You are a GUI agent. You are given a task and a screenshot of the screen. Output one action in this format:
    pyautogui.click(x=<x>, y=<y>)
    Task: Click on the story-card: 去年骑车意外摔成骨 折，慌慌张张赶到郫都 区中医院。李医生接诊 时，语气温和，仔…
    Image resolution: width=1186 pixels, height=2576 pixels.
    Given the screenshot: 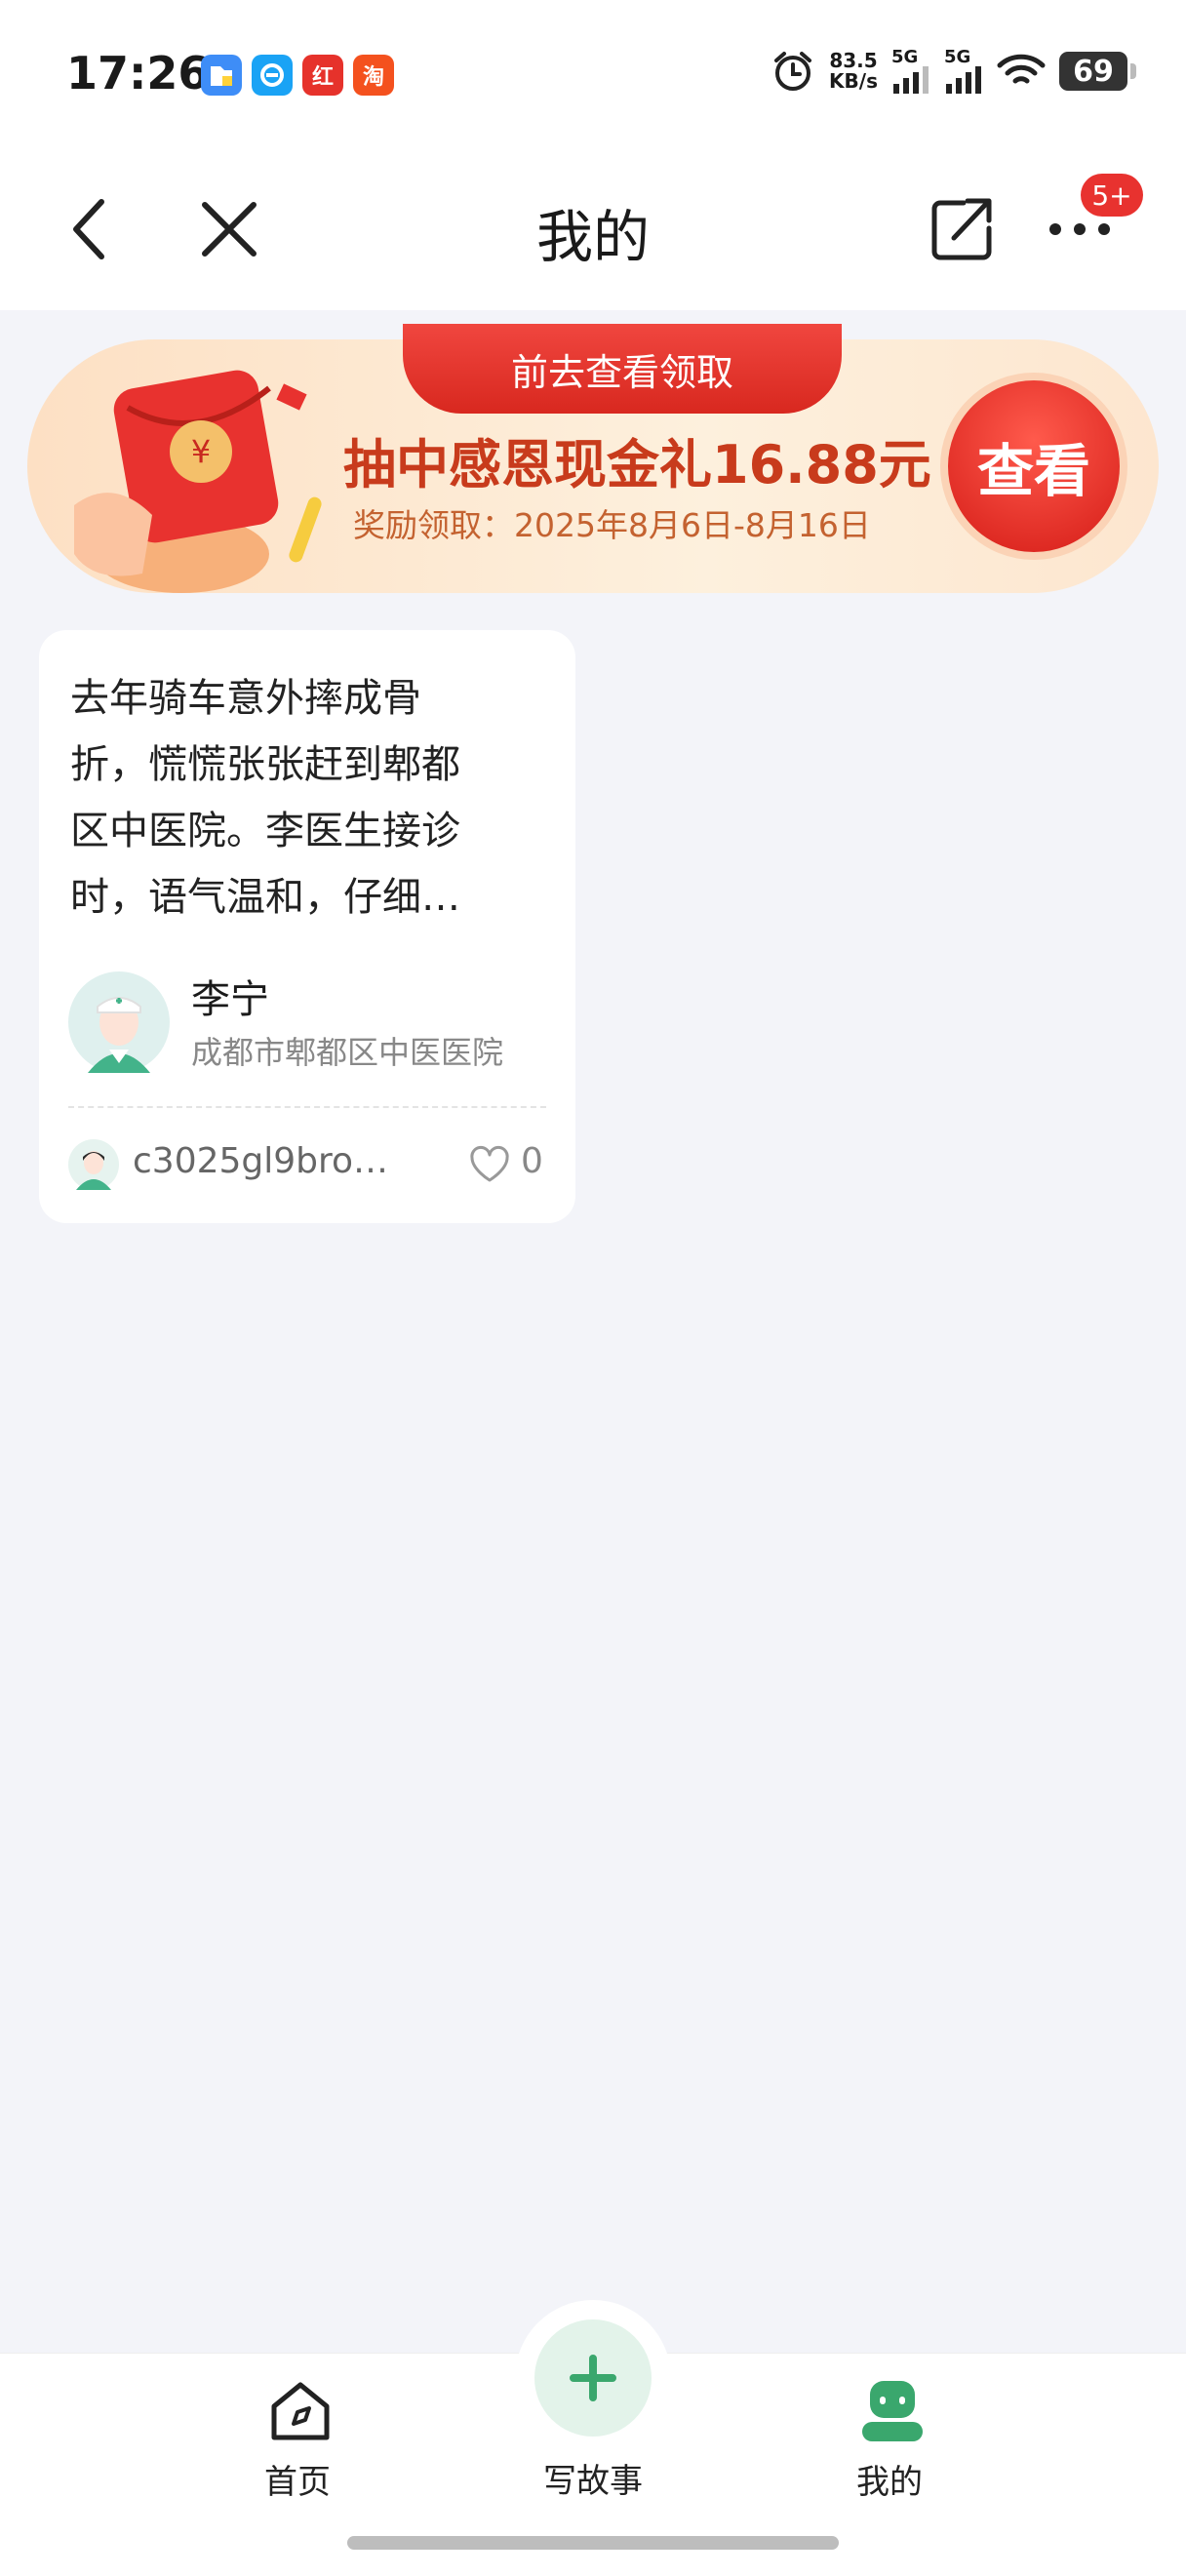 What is the action you would take?
    pyautogui.click(x=307, y=926)
    